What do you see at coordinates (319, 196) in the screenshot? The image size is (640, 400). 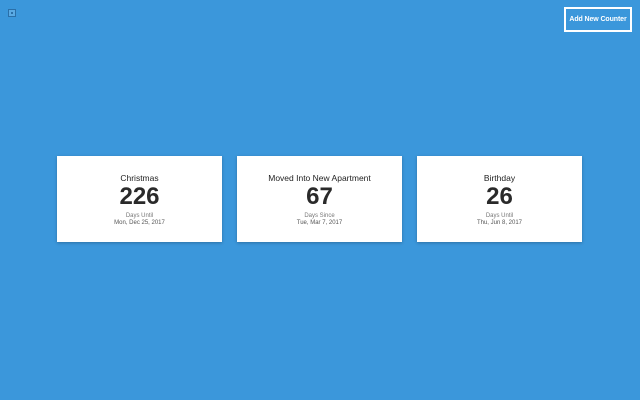 I see `counter-days: 67` at bounding box center [319, 196].